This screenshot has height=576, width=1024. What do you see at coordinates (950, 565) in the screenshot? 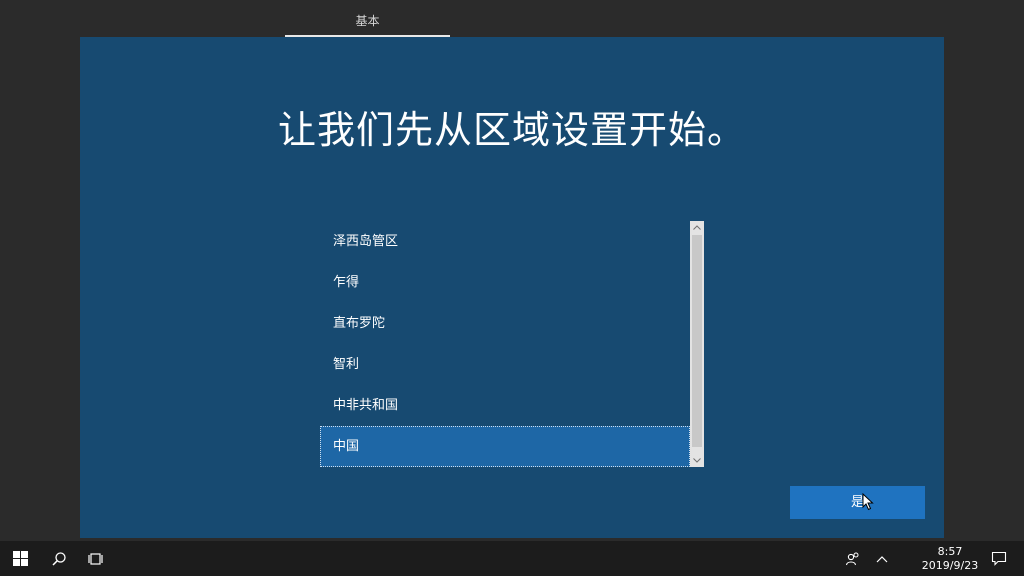
I see `clock-date: 2019/9/23` at bounding box center [950, 565].